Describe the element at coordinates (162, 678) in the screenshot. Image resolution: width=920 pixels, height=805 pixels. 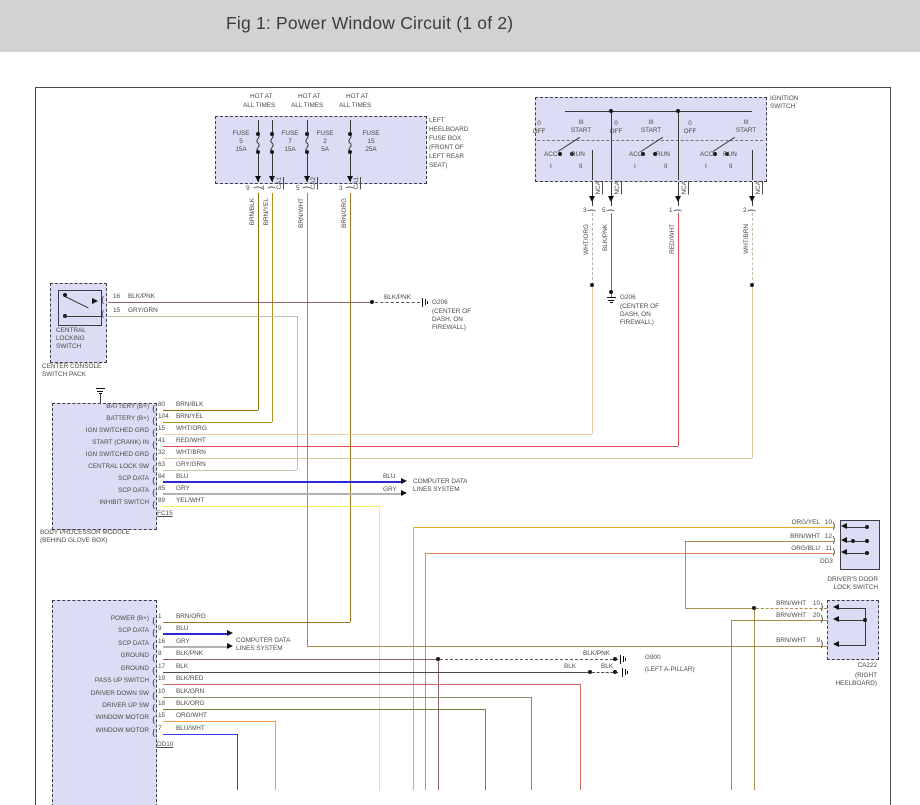
I see `pin-number: 19` at that location.